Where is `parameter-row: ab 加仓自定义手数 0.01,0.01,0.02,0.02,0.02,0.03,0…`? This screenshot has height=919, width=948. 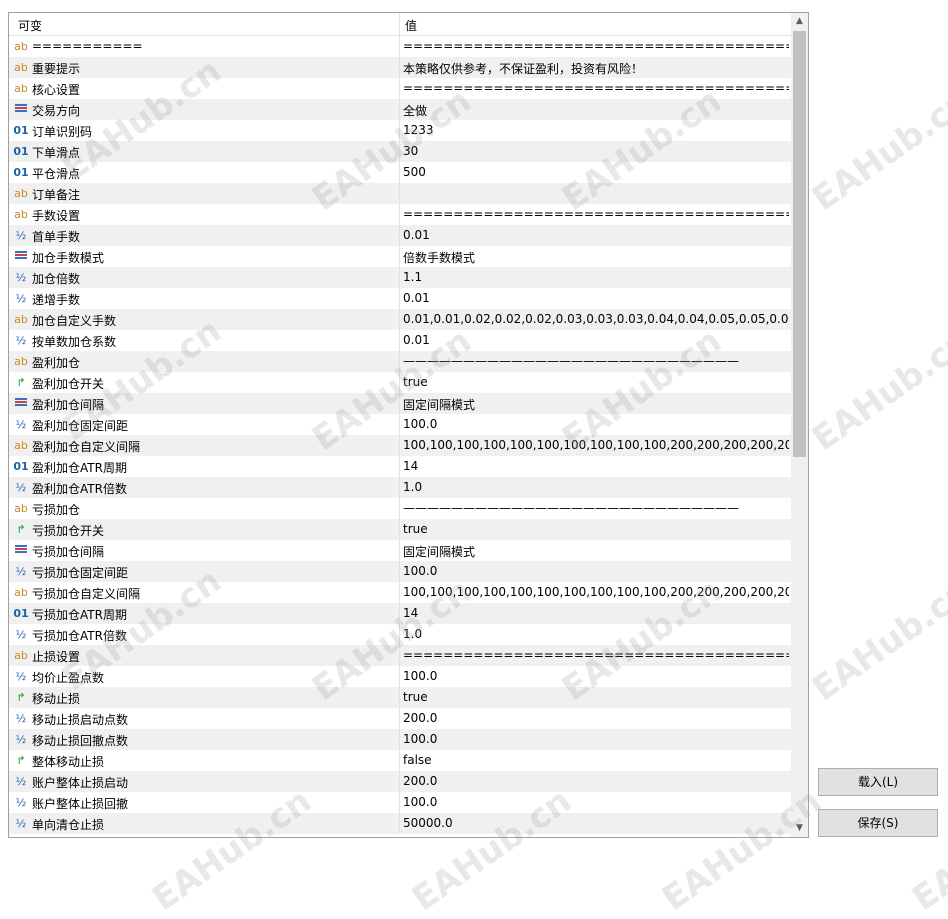
parameter-row: ab 加仓自定义手数 0.01,0.01,0.02,0.02,0.02,0.03,0… is located at coordinates (400, 319).